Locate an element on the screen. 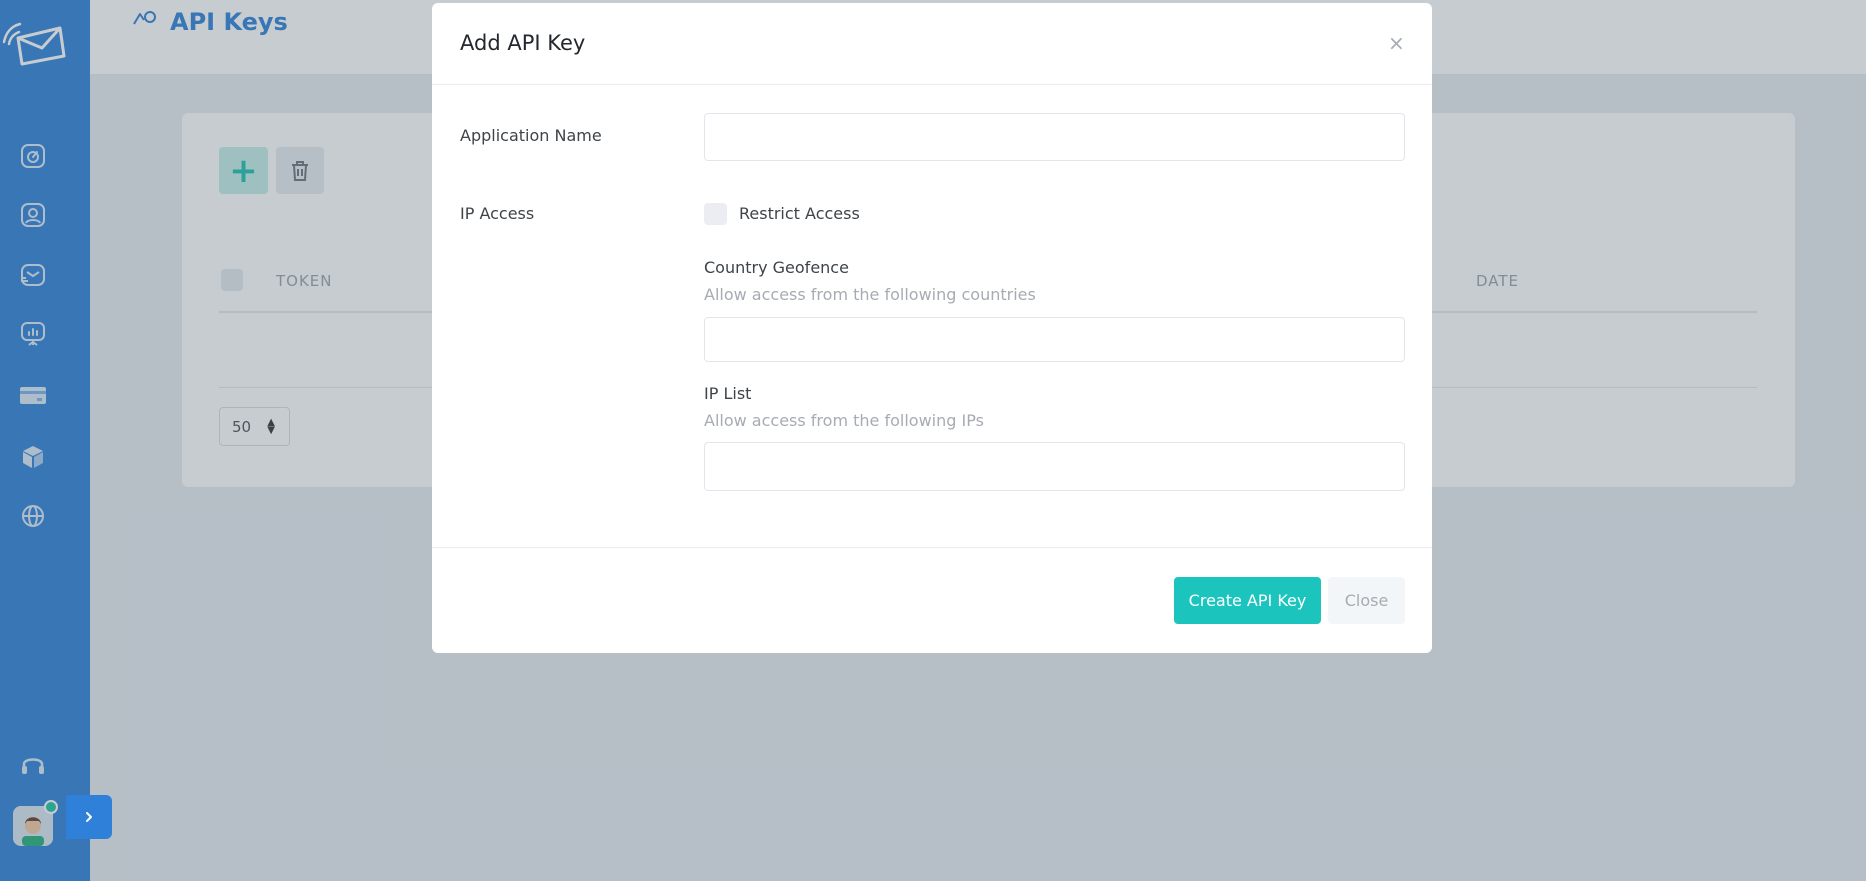  application-name-label: Application Name is located at coordinates (531, 135).